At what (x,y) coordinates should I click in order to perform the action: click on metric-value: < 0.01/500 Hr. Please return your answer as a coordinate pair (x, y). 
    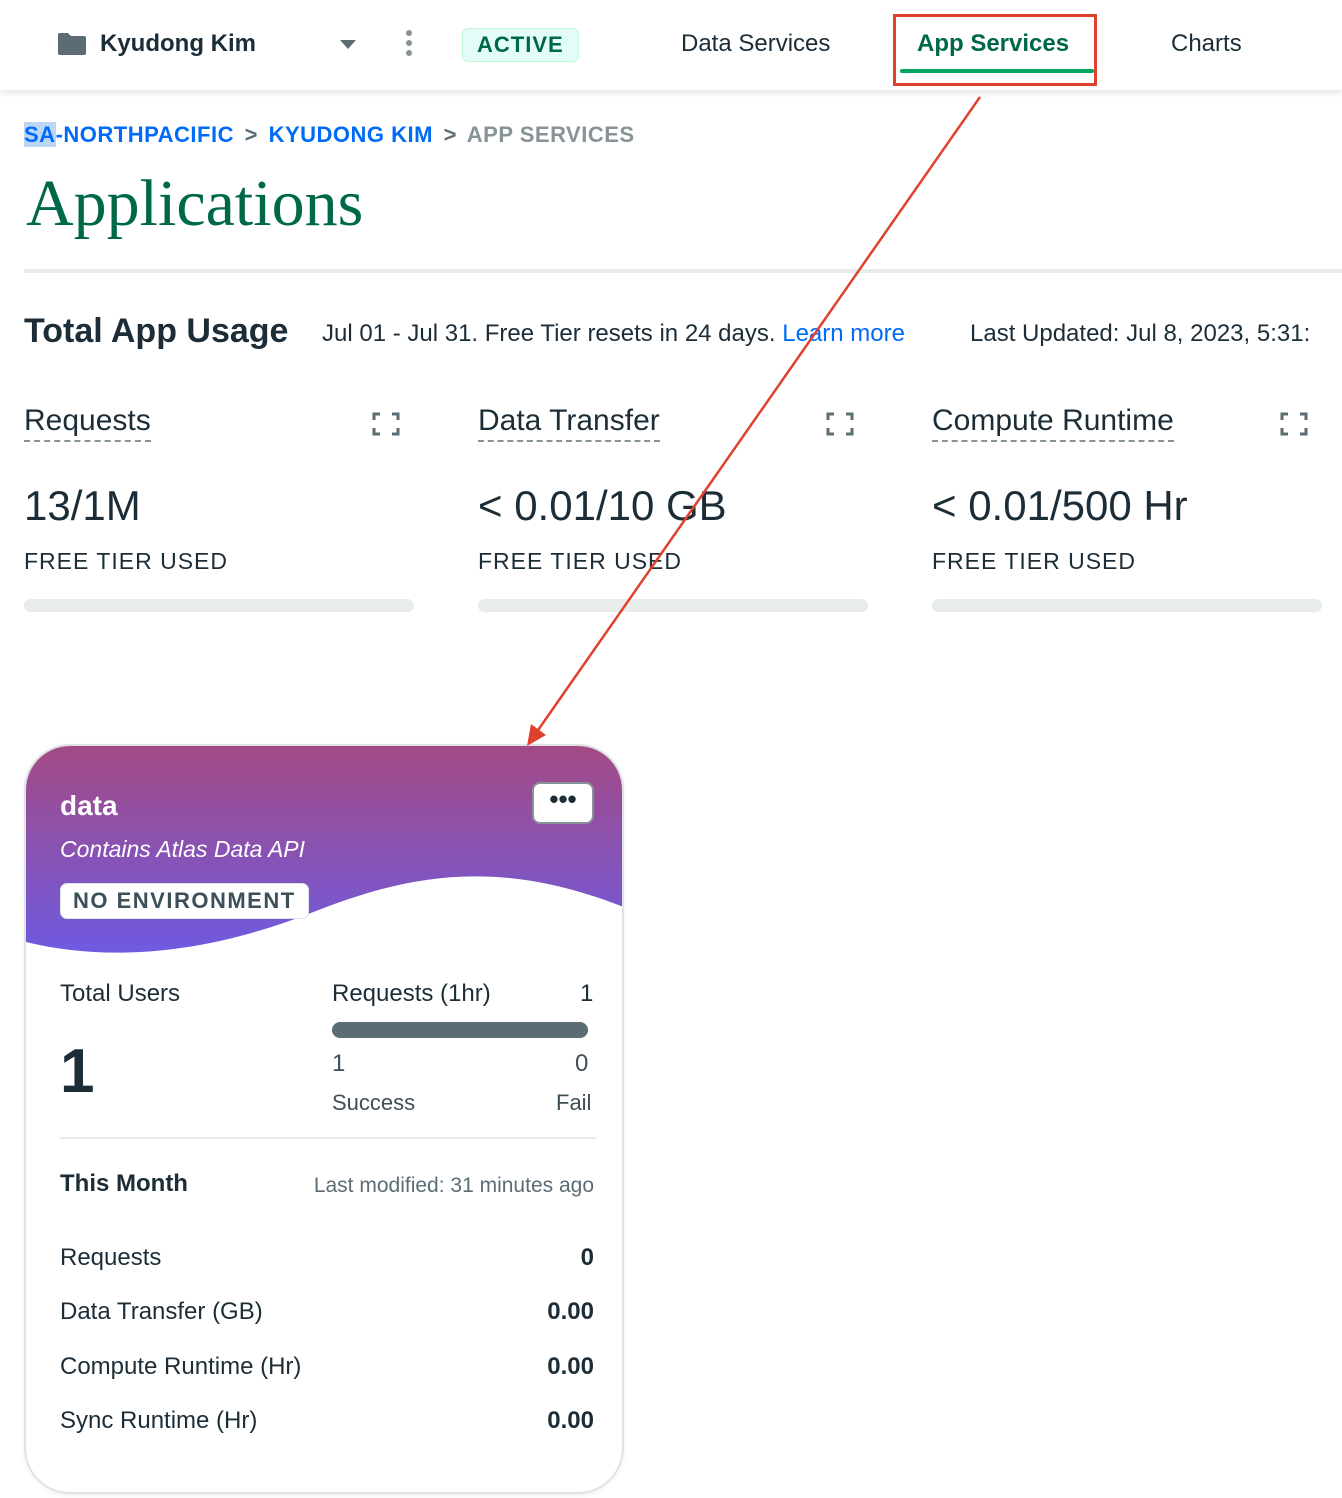
    Looking at the image, I should click on (1060, 505).